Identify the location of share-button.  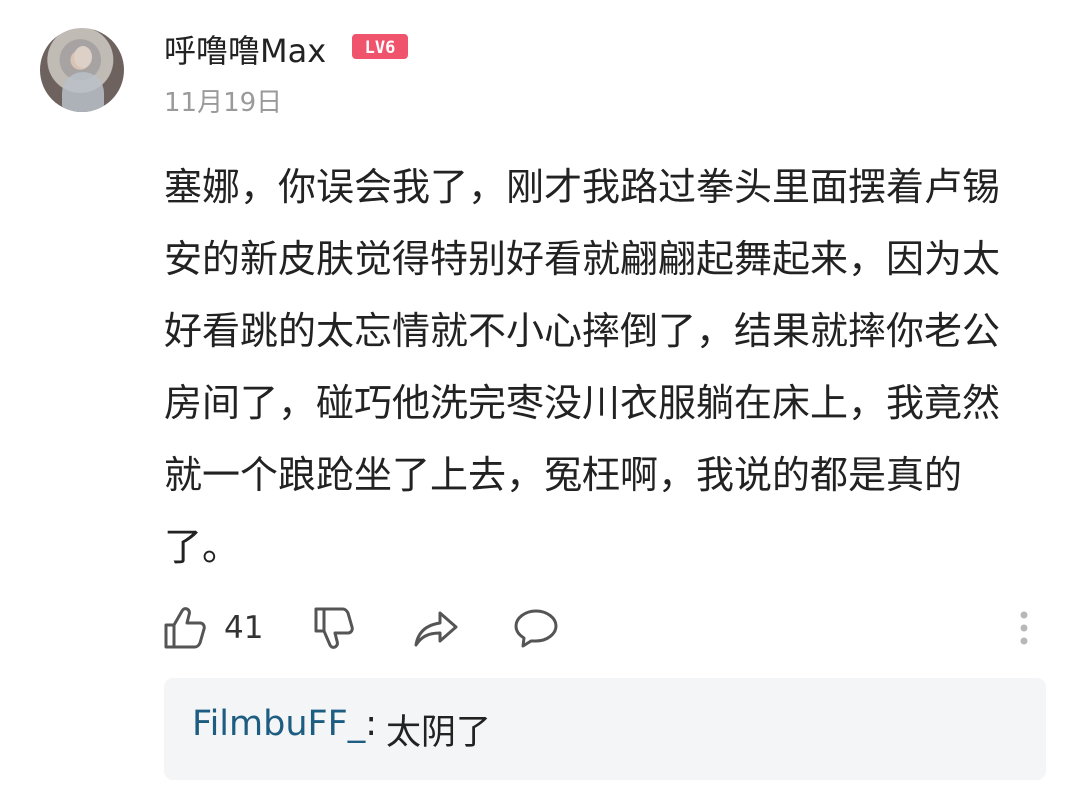
(436, 628).